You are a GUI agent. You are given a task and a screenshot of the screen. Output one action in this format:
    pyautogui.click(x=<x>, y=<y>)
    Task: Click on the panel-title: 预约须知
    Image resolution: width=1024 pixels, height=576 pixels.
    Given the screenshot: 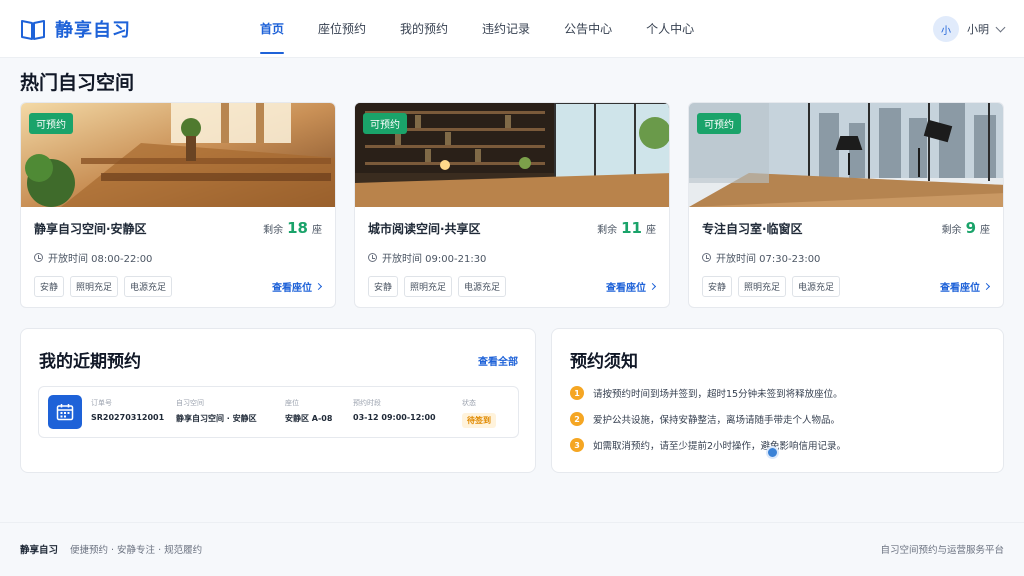 What is the action you would take?
    pyautogui.click(x=604, y=362)
    